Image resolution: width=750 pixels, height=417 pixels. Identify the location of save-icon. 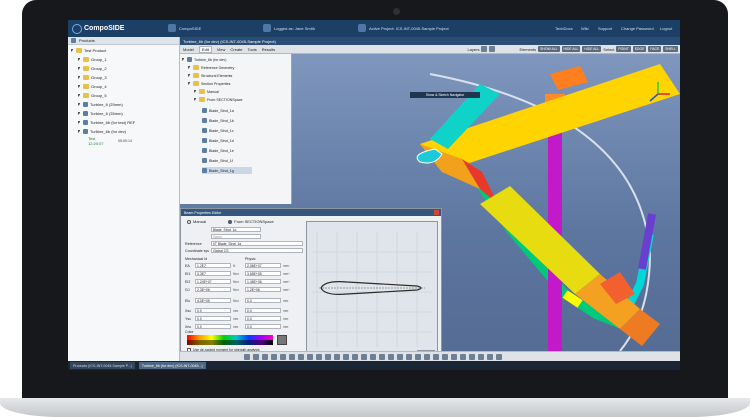
(247, 356).